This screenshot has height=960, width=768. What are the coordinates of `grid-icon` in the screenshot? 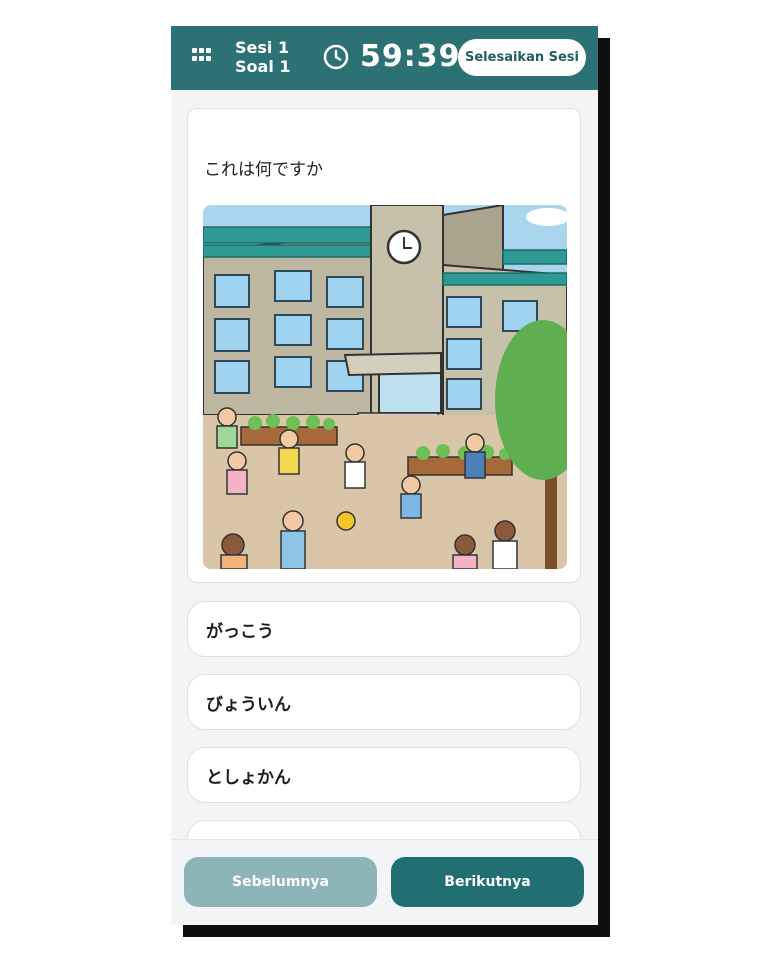 It's located at (202, 56).